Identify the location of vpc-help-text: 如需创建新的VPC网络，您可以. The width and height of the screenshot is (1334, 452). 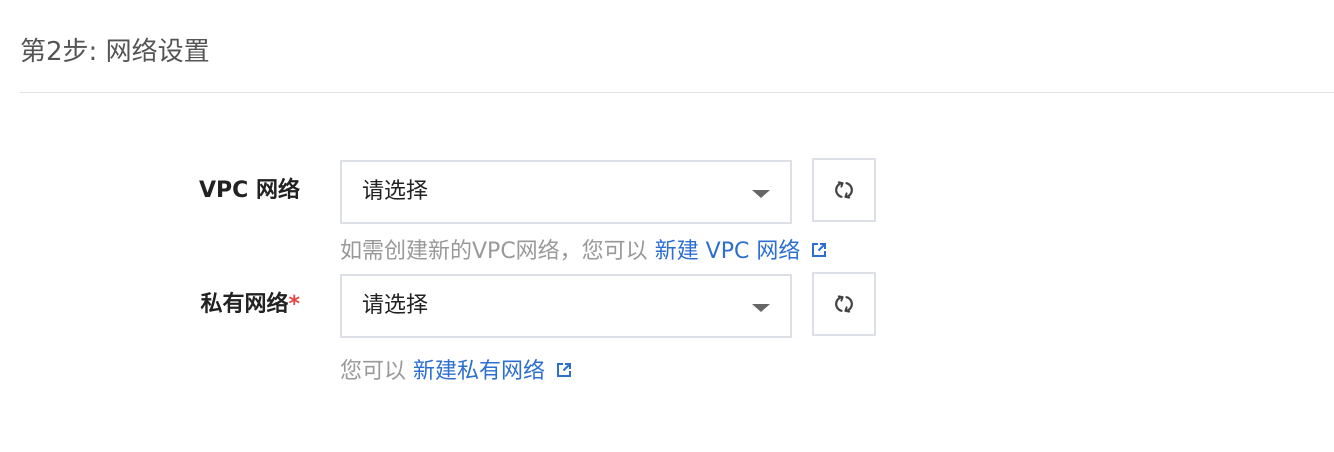
(494, 251).